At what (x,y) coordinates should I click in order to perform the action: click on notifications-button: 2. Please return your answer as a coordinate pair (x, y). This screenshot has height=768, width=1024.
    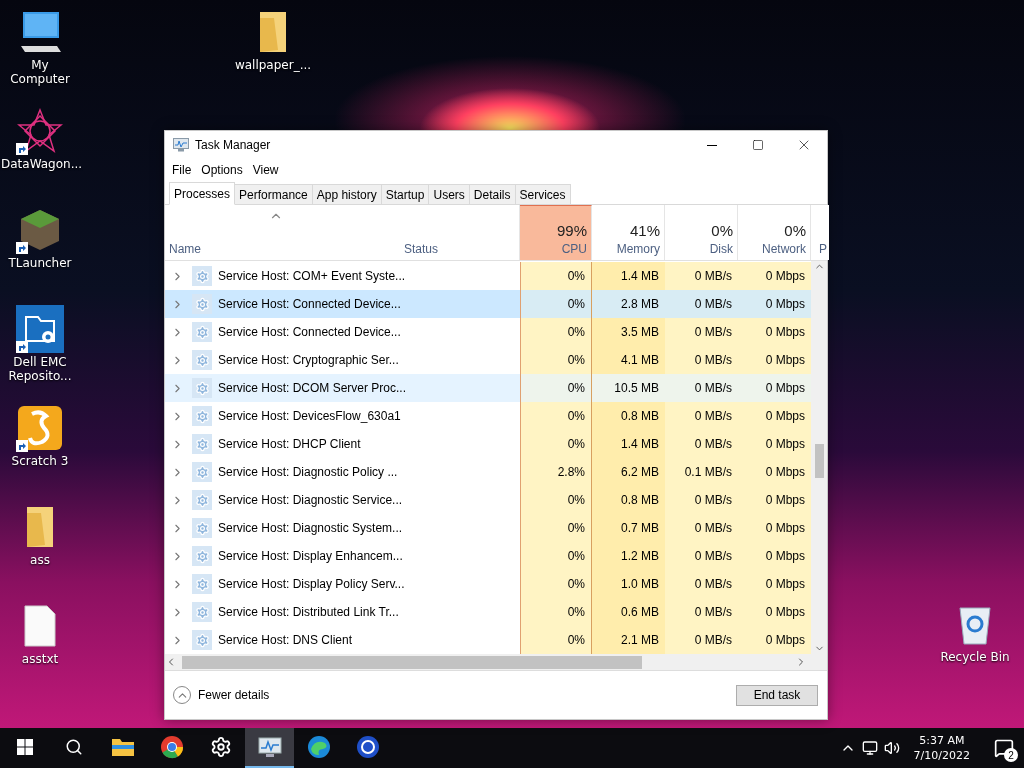
    Looking at the image, I should click on (1004, 748).